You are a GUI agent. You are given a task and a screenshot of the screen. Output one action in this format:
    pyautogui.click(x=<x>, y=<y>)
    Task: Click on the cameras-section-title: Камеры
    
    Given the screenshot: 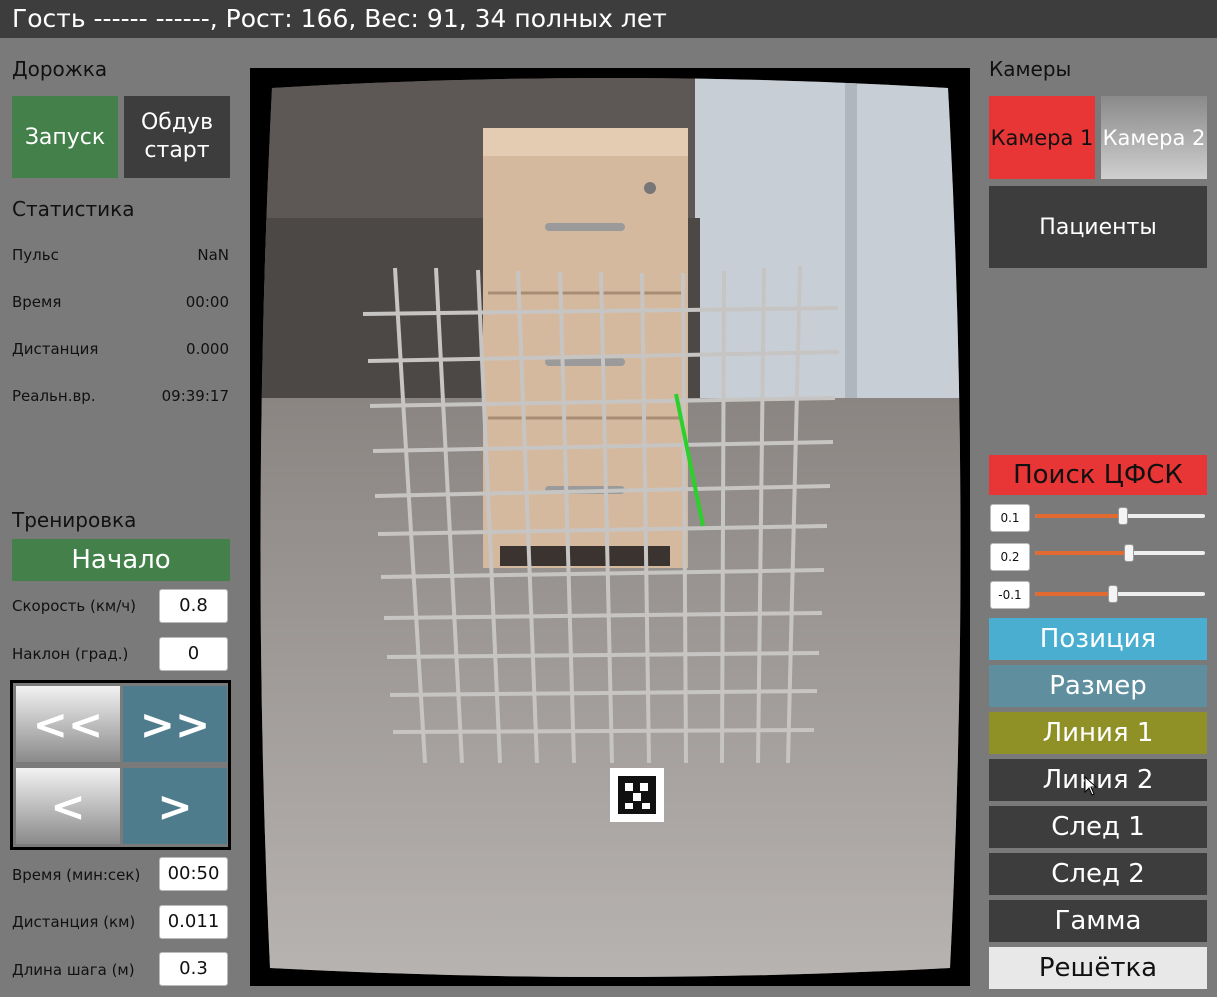 What is the action you would take?
    pyautogui.click(x=1030, y=69)
    